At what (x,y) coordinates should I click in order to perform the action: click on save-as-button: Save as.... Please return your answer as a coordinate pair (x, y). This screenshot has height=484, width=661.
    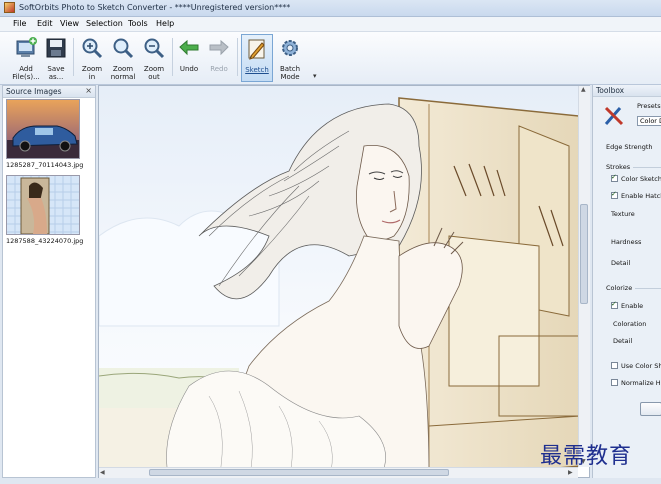
    Looking at the image, I should click on (56, 58).